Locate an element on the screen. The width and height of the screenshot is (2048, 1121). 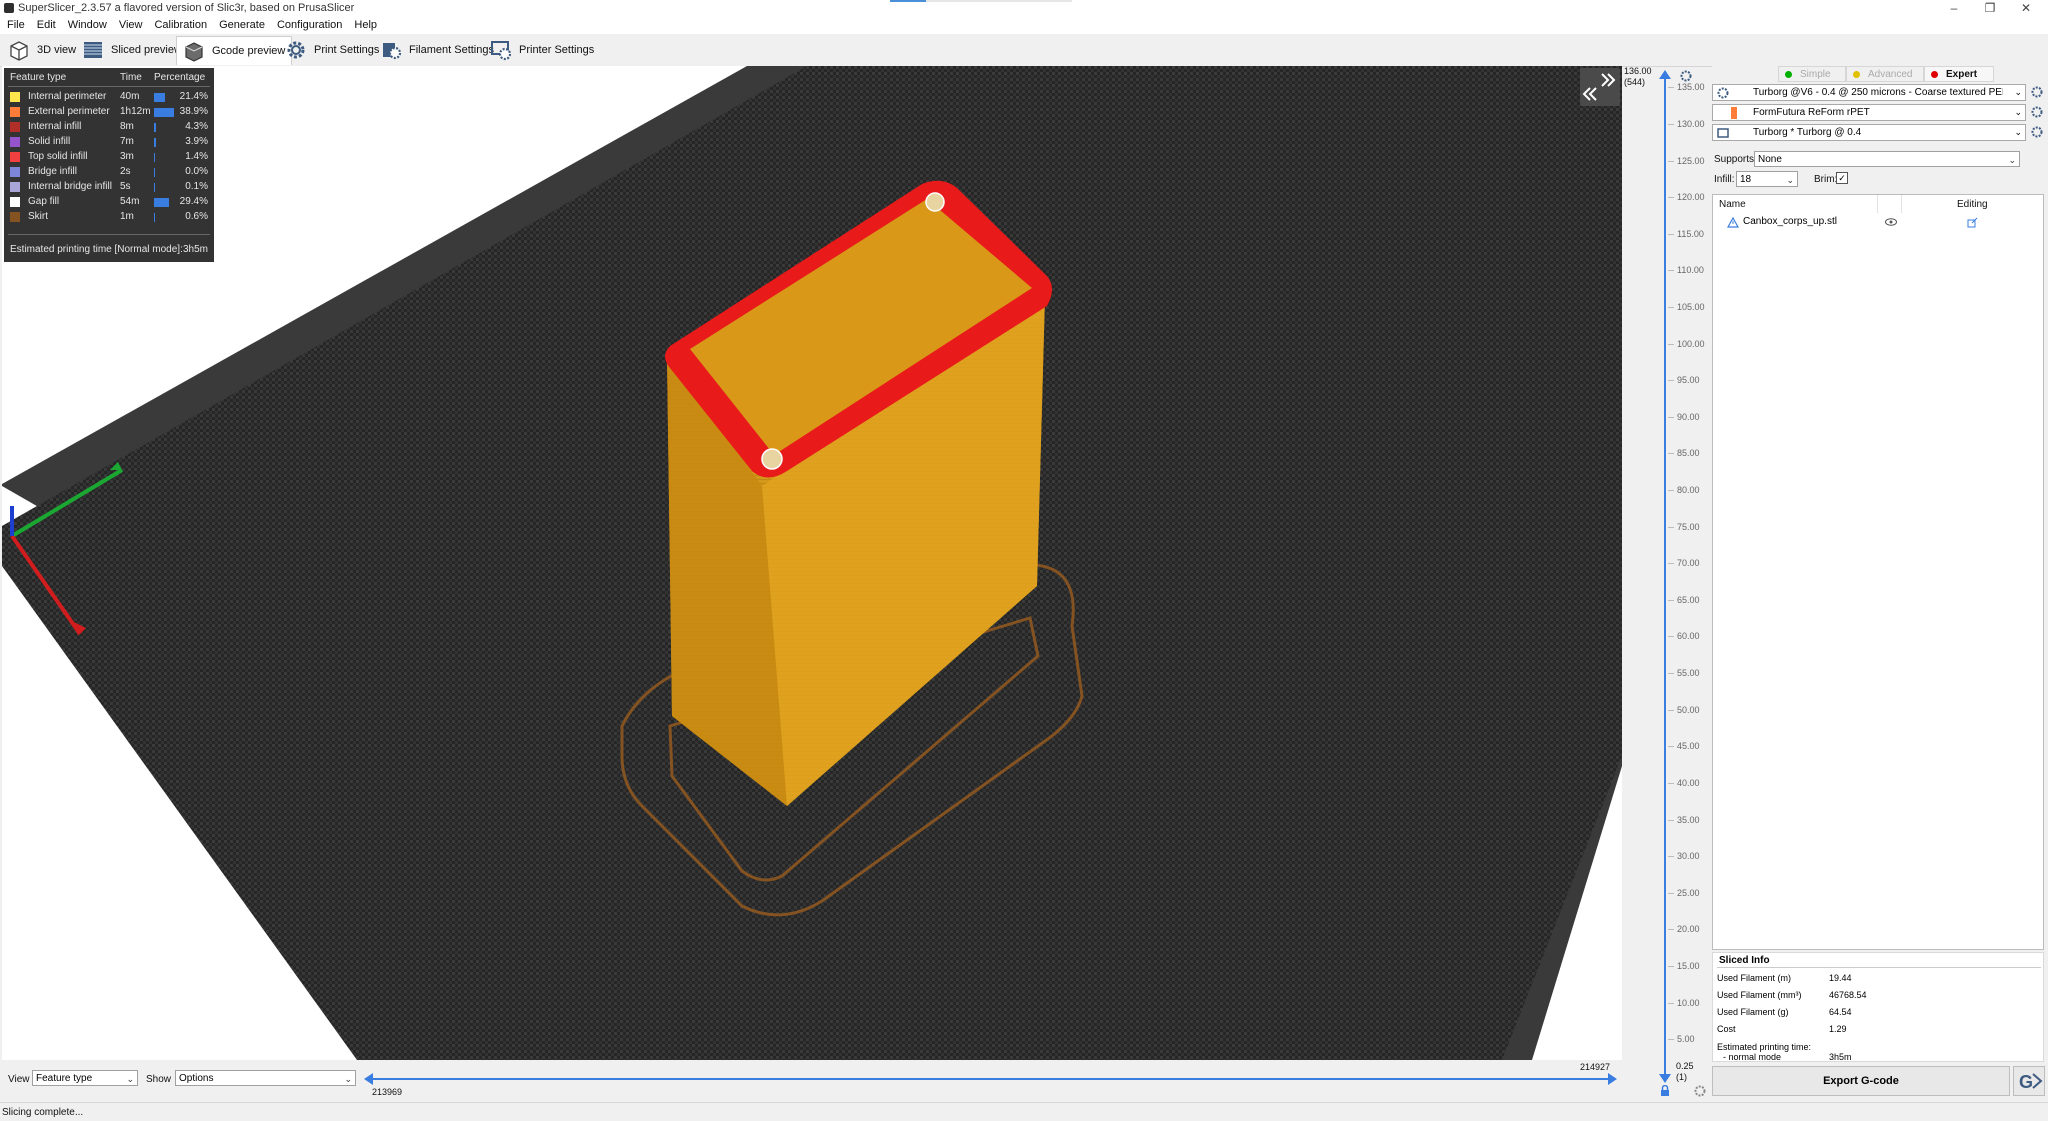
layer-top-label: 136.00 (544) is located at coordinates (1638, 77).